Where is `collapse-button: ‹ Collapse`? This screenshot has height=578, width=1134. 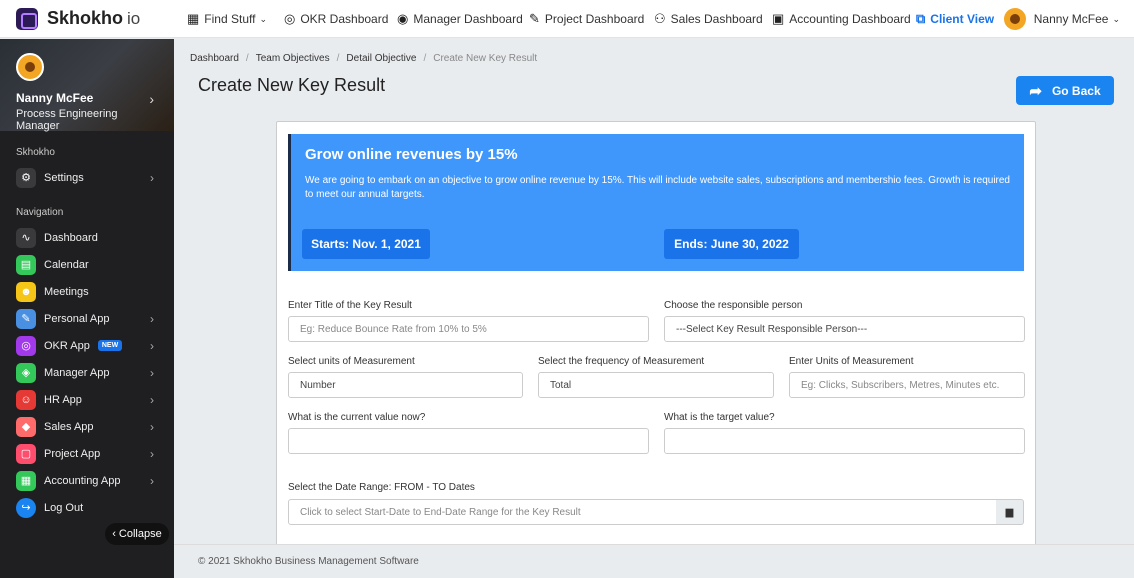 collapse-button: ‹ Collapse is located at coordinates (137, 534).